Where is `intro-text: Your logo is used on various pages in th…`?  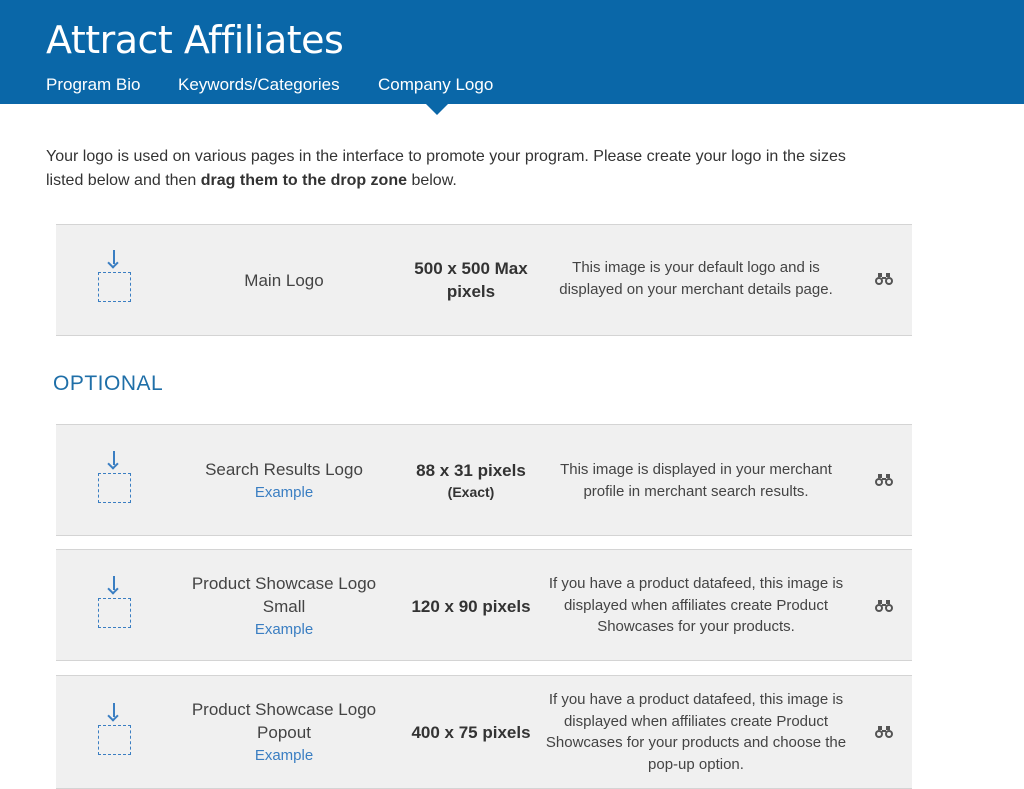
intro-text: Your logo is used on various pages in th… is located at coordinates (466, 169).